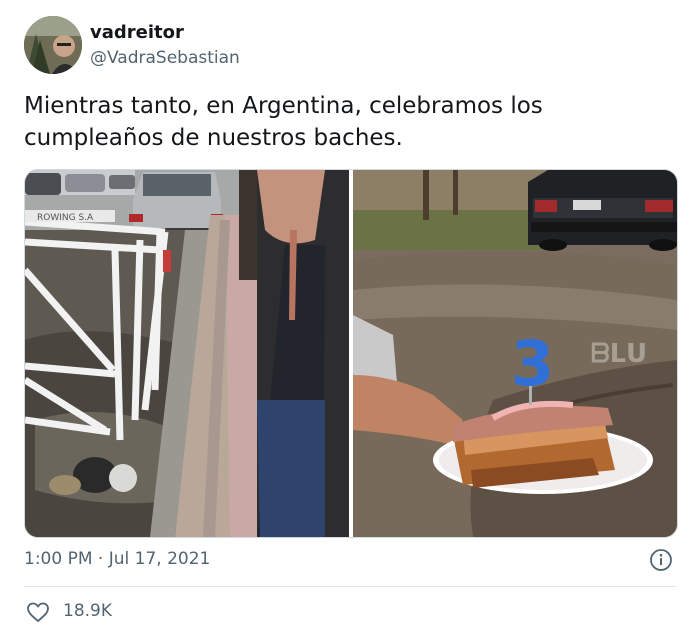  I want to click on tweet-timestamp: 1:00 PM · Jul 17, 2021, so click(117, 559).